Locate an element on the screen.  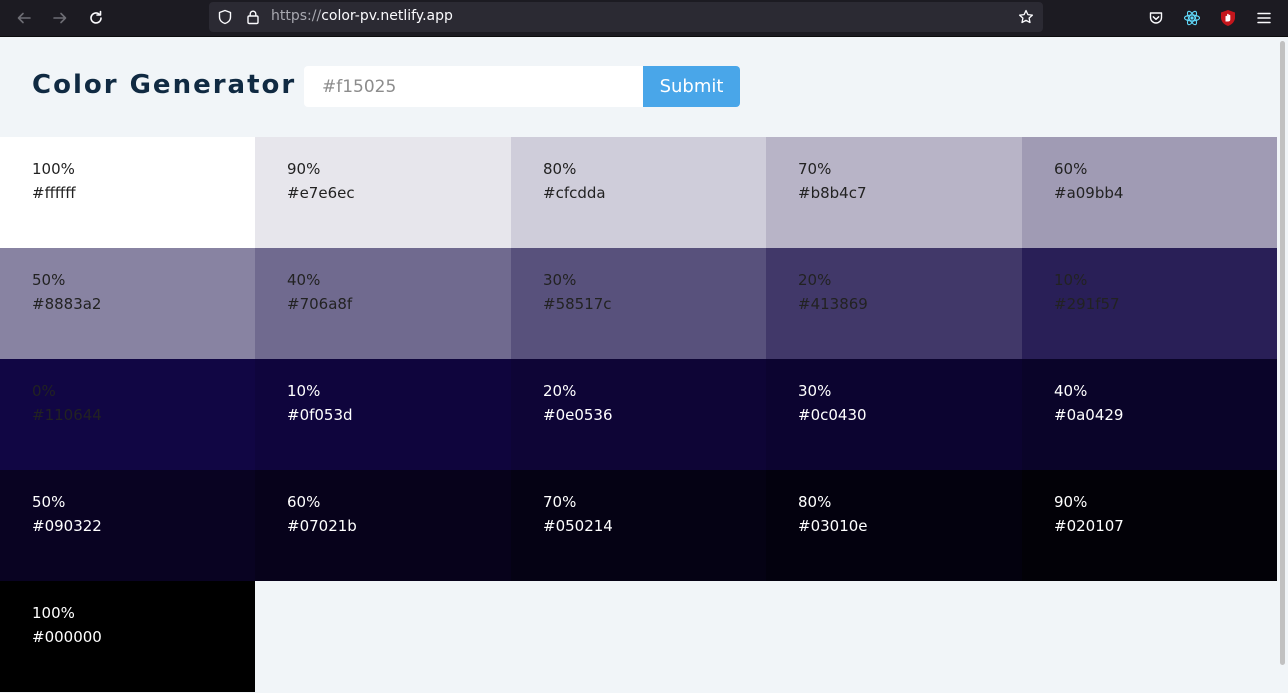
color-swatch: 50% #090322 is located at coordinates (127, 525).